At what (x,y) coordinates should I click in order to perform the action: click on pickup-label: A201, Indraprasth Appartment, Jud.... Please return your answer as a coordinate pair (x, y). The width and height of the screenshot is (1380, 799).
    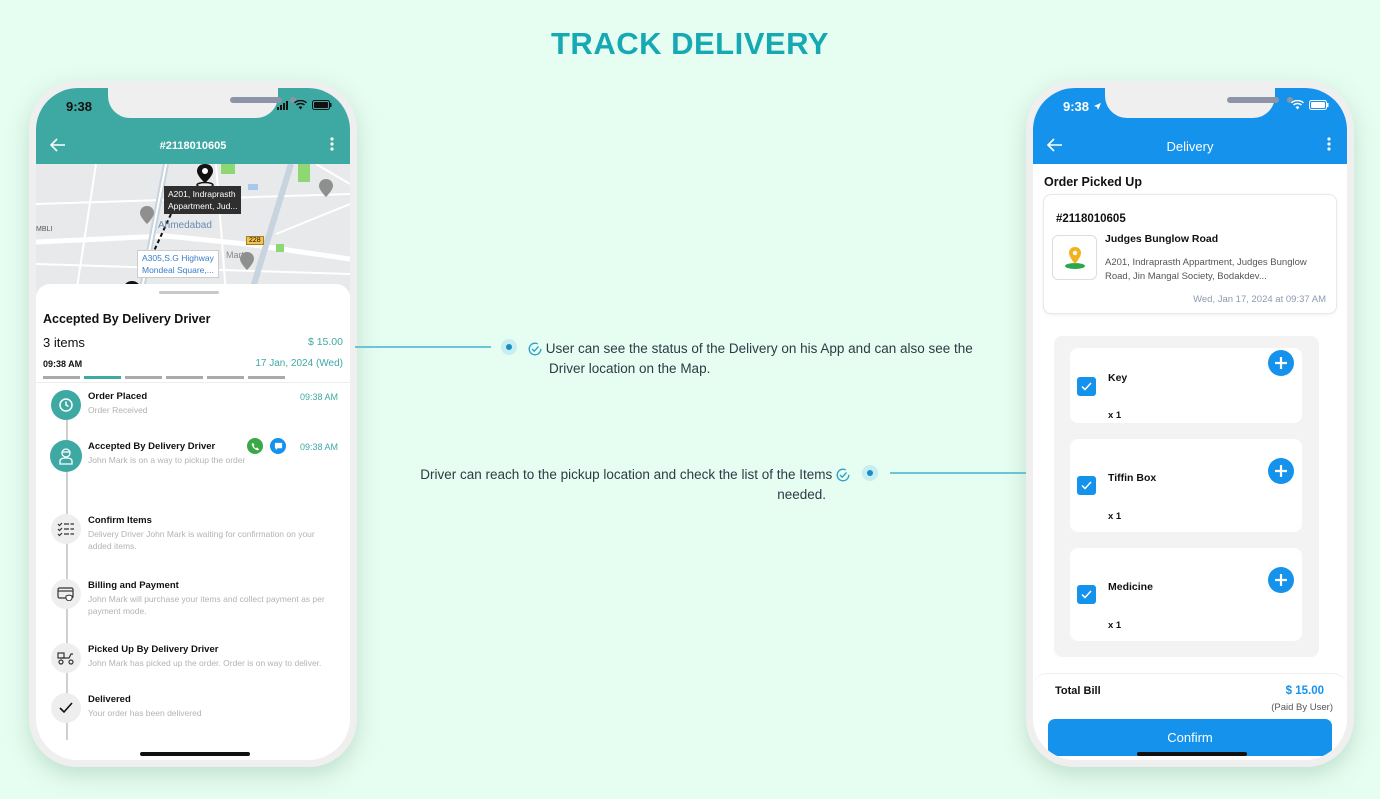
    Looking at the image, I should click on (203, 200).